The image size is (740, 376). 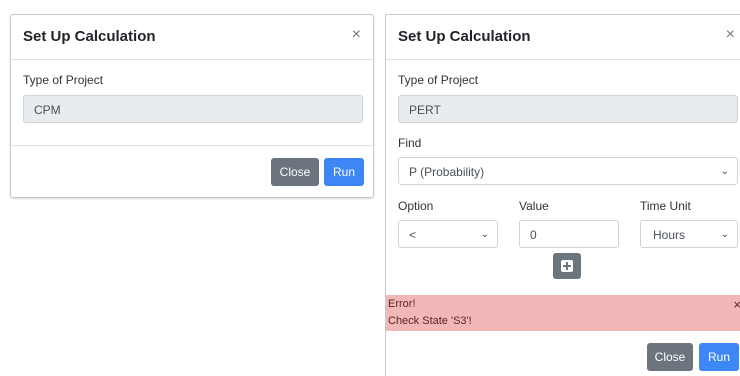 I want to click on alert-title: Error!, so click(x=402, y=304).